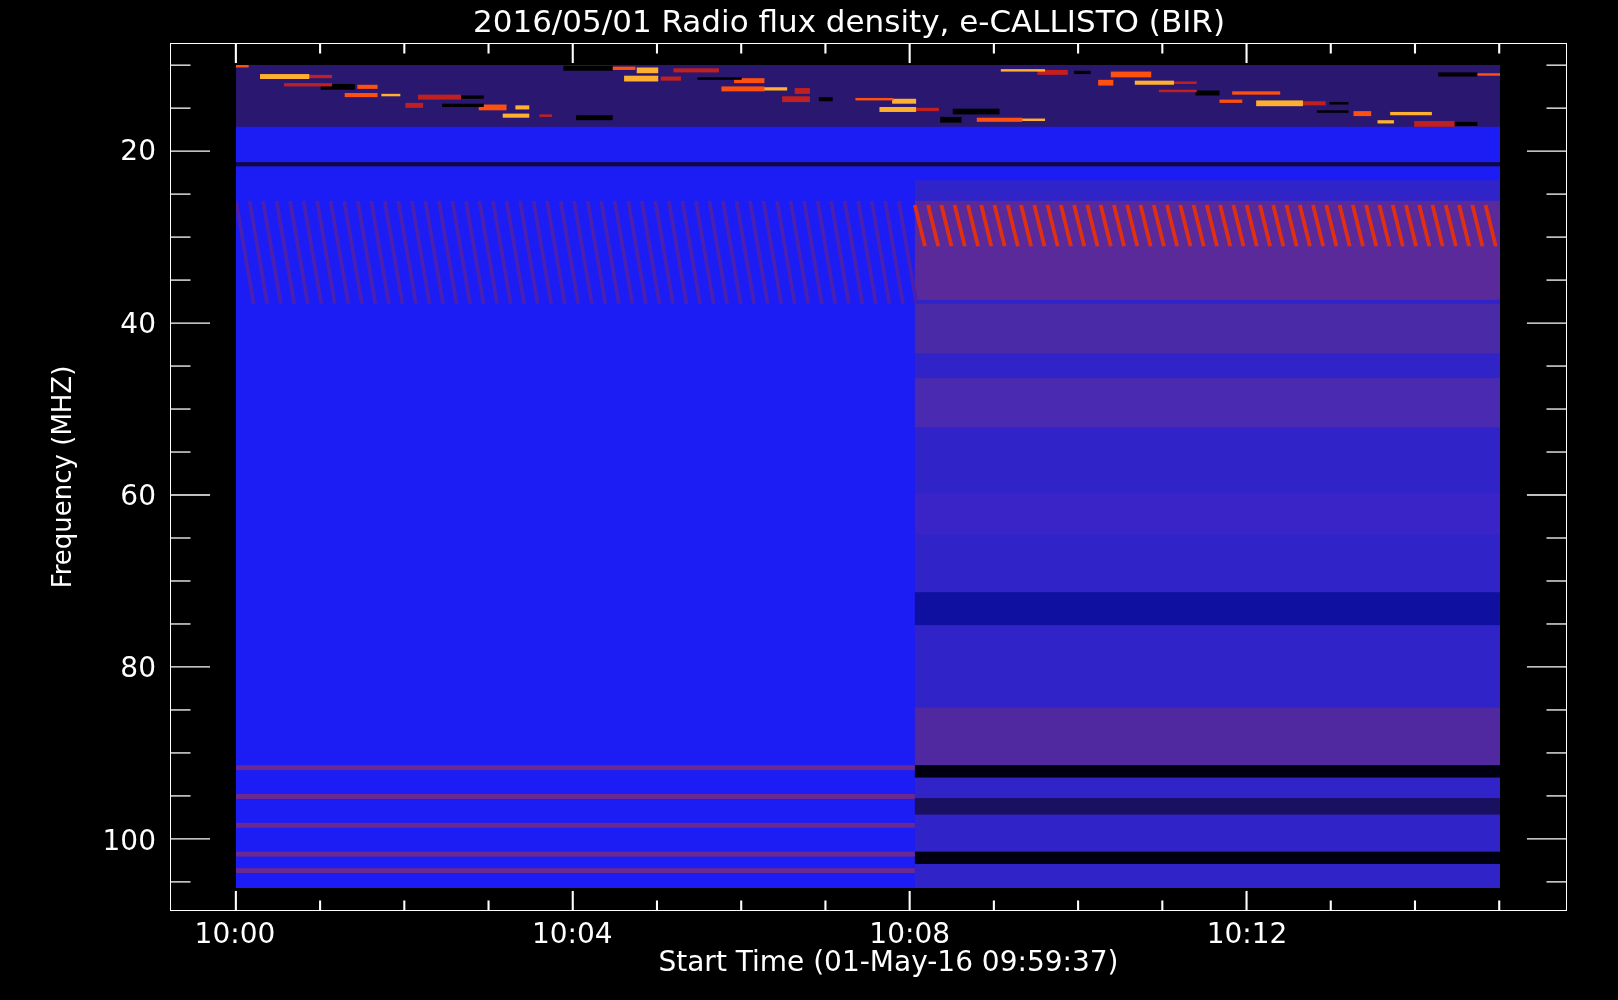 The height and width of the screenshot is (1000, 1618). What do you see at coordinates (1247, 933) in the screenshot?
I see `tick-label: 10:12` at bounding box center [1247, 933].